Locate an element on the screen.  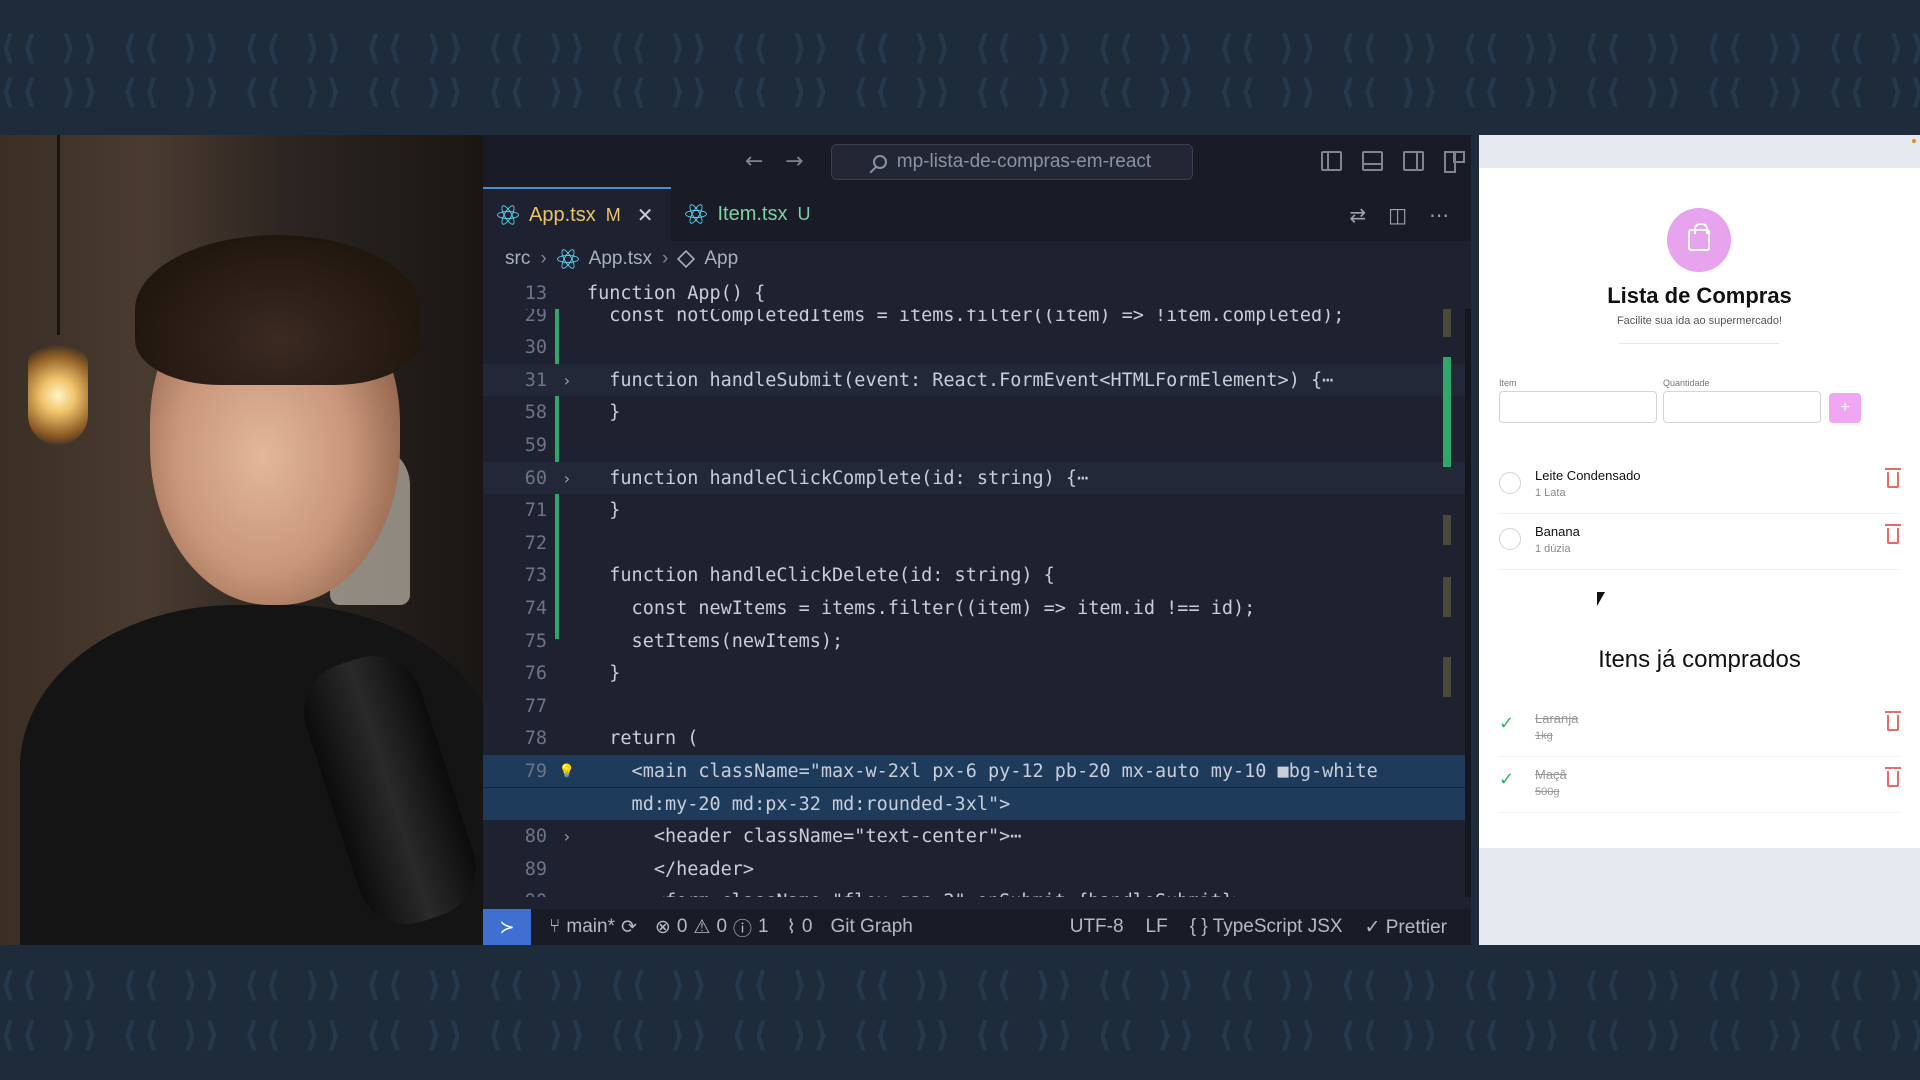
toggle-panel-icon is located at coordinates (1372, 161).